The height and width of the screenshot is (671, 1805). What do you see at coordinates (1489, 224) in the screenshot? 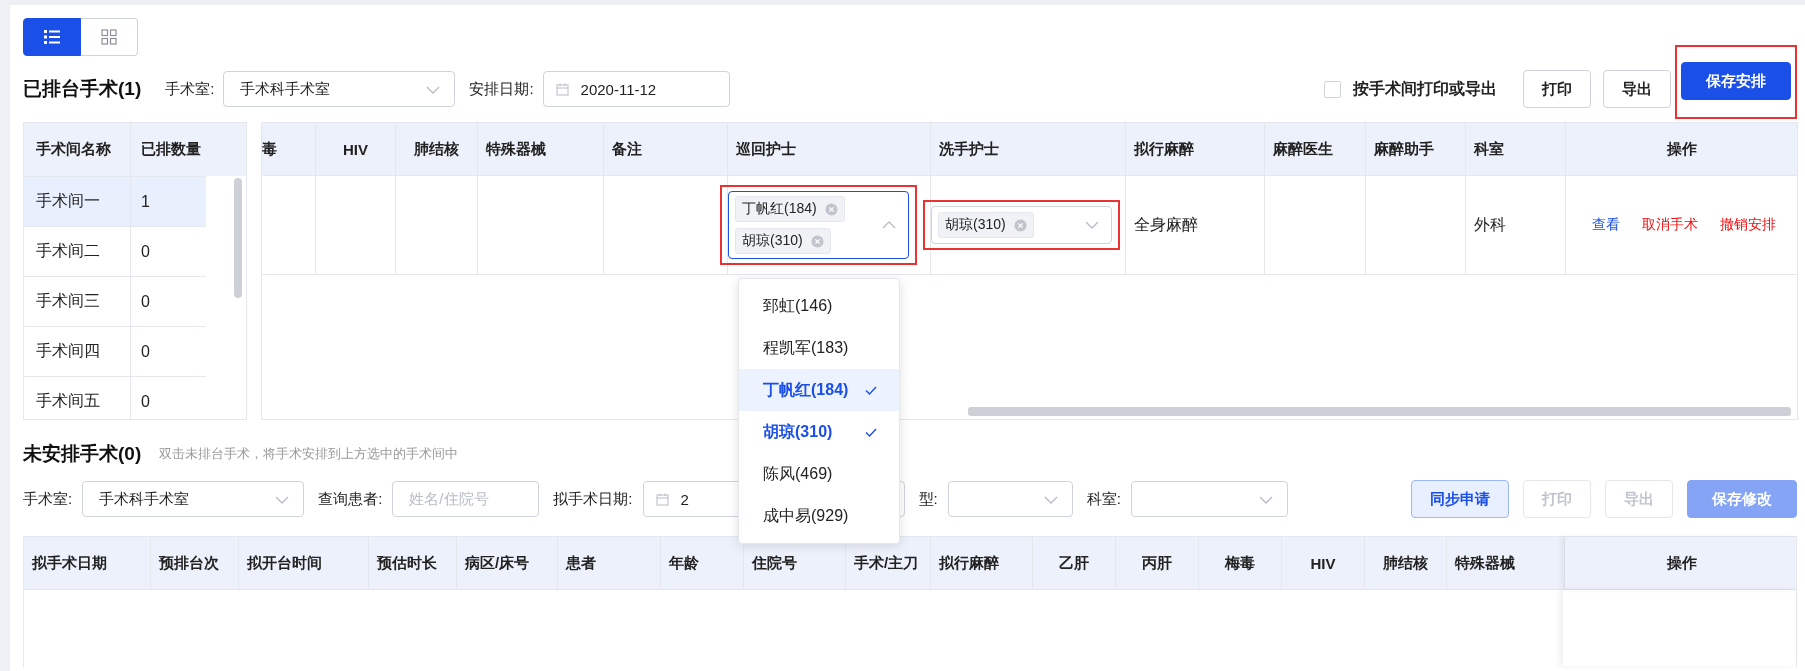
I see `table-cell-text: 外科` at bounding box center [1489, 224].